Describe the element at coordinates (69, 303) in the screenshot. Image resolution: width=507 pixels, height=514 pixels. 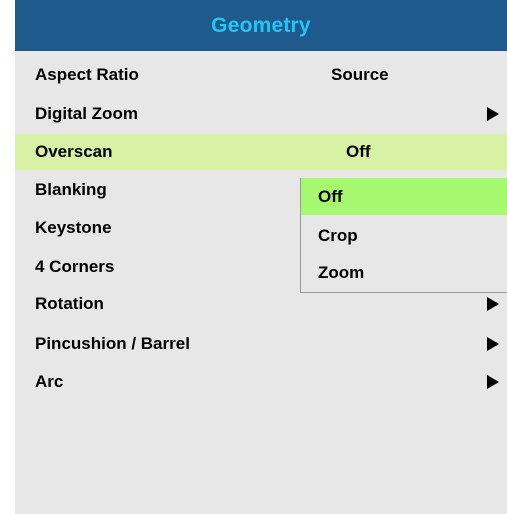
I see `menu-item-label: Rotation` at that location.